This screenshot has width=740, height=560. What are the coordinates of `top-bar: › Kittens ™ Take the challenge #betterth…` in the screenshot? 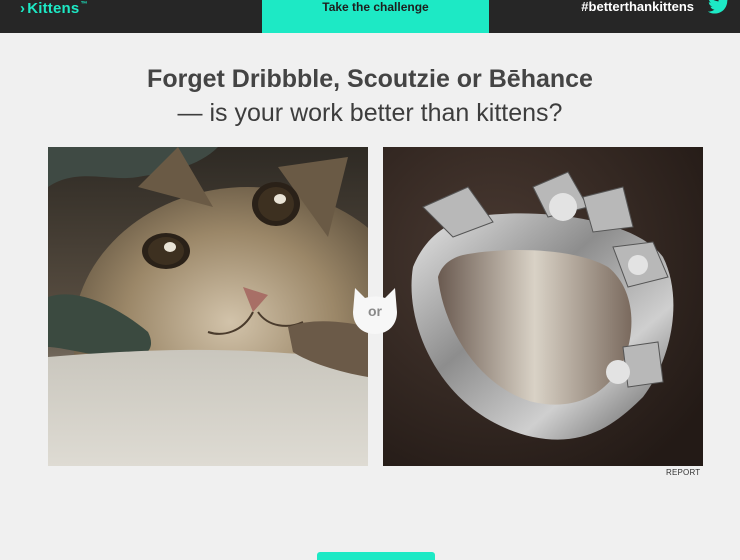 It's located at (370, 16).